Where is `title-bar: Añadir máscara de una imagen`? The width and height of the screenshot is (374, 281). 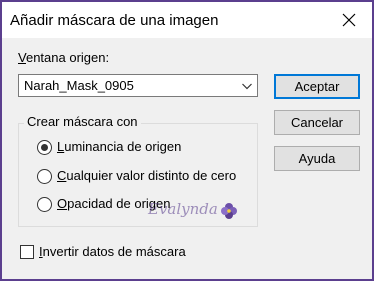
title-bar: Añadir máscara de una imagen is located at coordinates (187, 20).